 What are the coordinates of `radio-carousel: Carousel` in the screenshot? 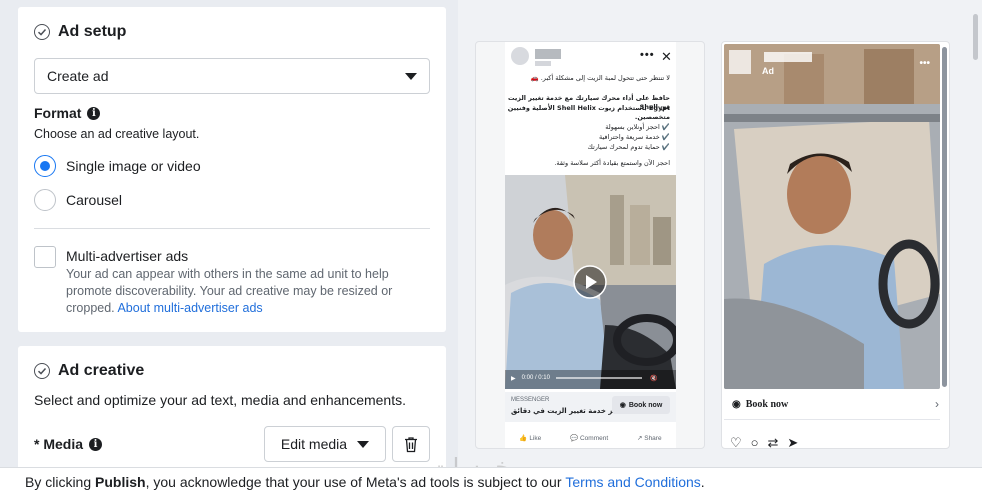 It's located at (78, 200).